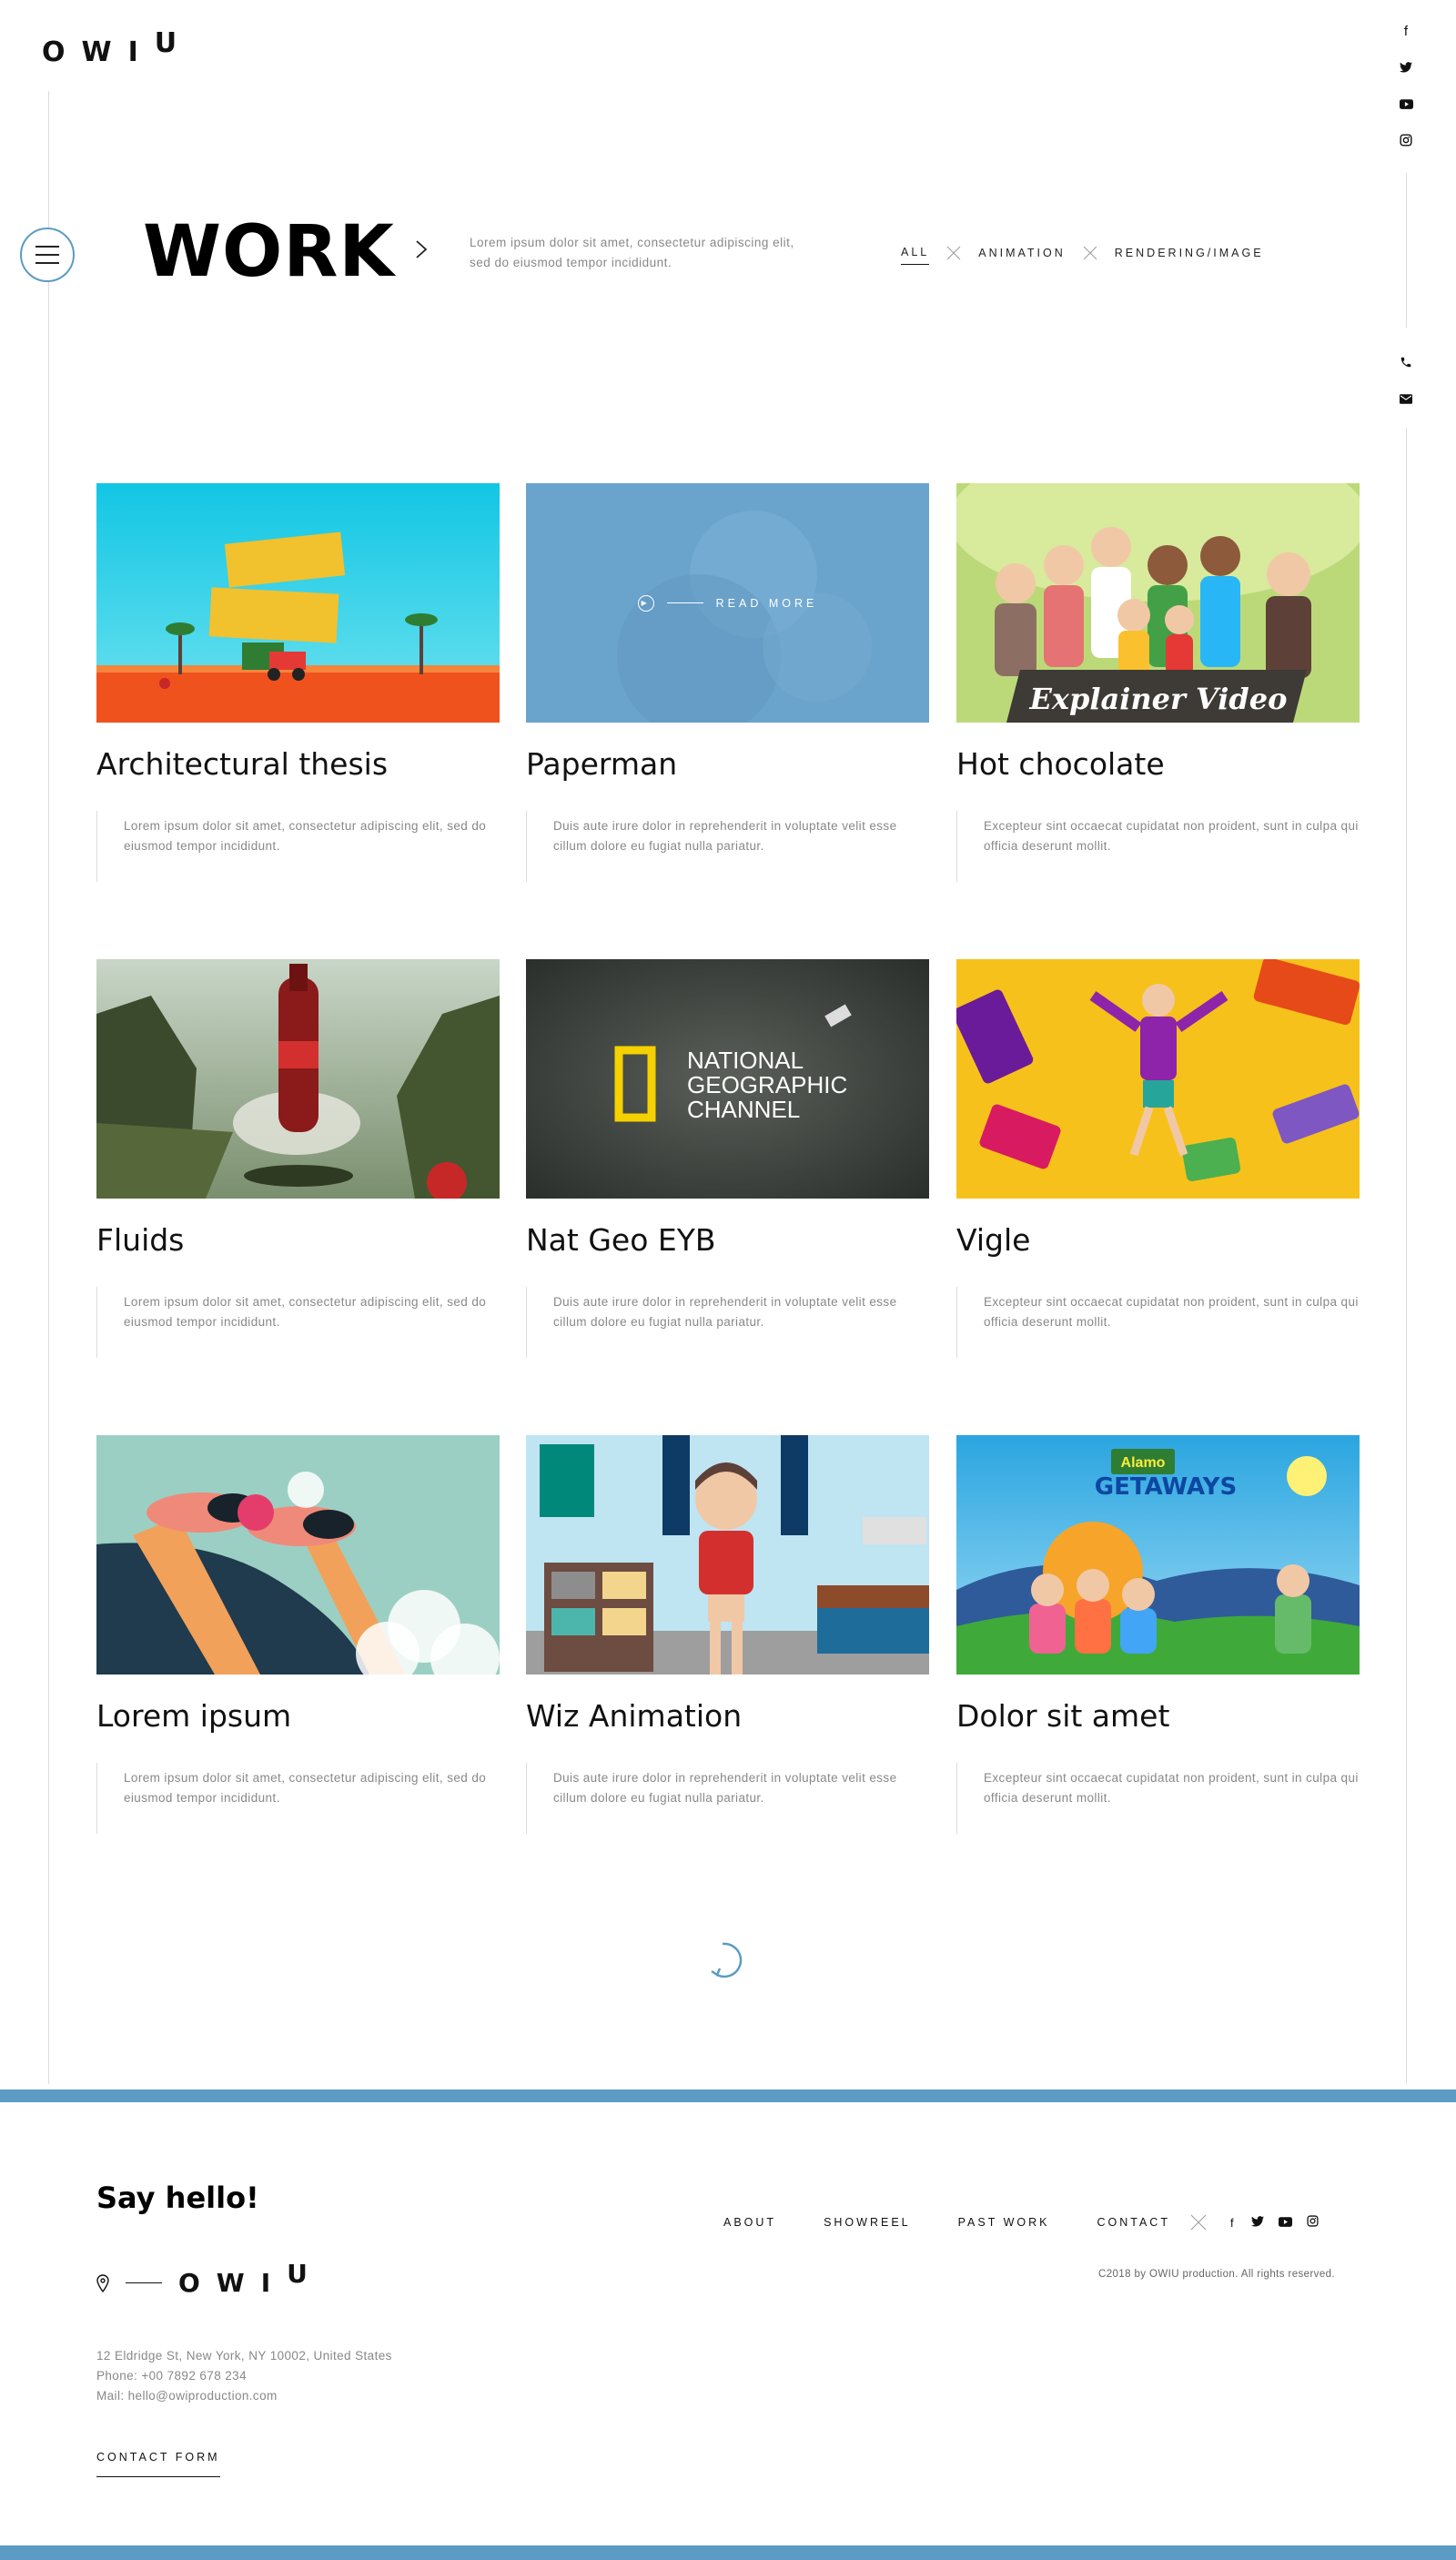 The width and height of the screenshot is (1456, 2560). Describe the element at coordinates (729, 1959) in the screenshot. I see `load-more-icon` at that location.